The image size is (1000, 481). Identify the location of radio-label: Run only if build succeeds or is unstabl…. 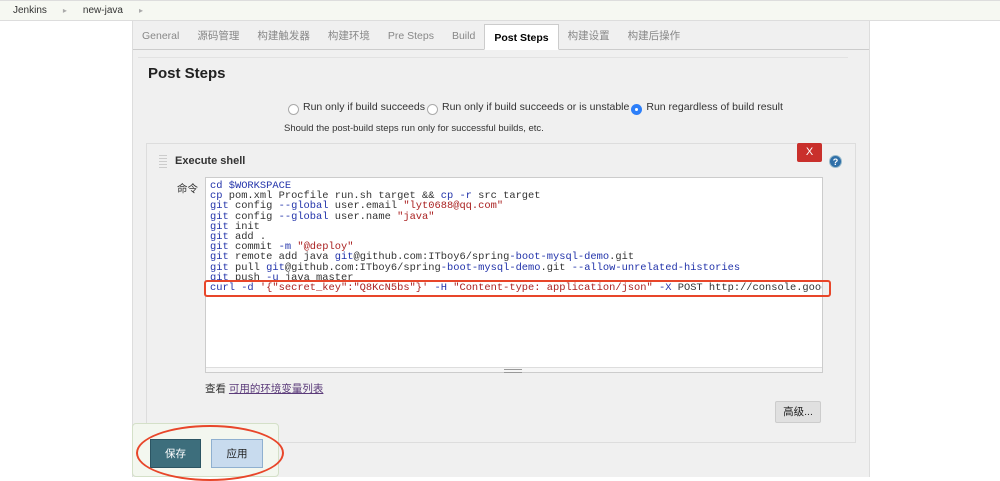
(535, 107).